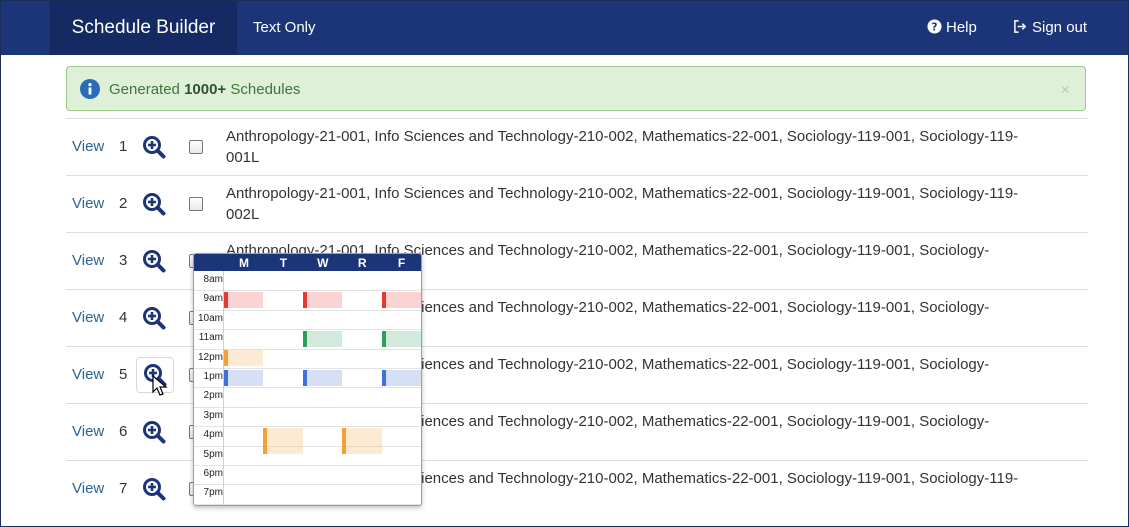 The width and height of the screenshot is (1129, 527). What do you see at coordinates (123, 488) in the screenshot?
I see `schedule-number: 7` at bounding box center [123, 488].